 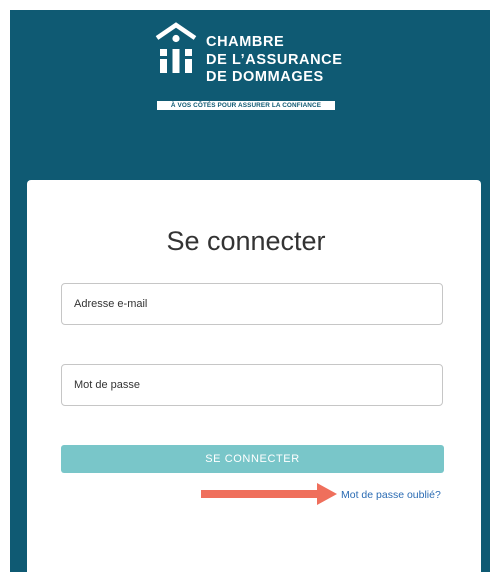 I want to click on organization-tagline: À VOS CÔTÉS POUR ASSURER LA CONFIANCE, so click(x=246, y=105).